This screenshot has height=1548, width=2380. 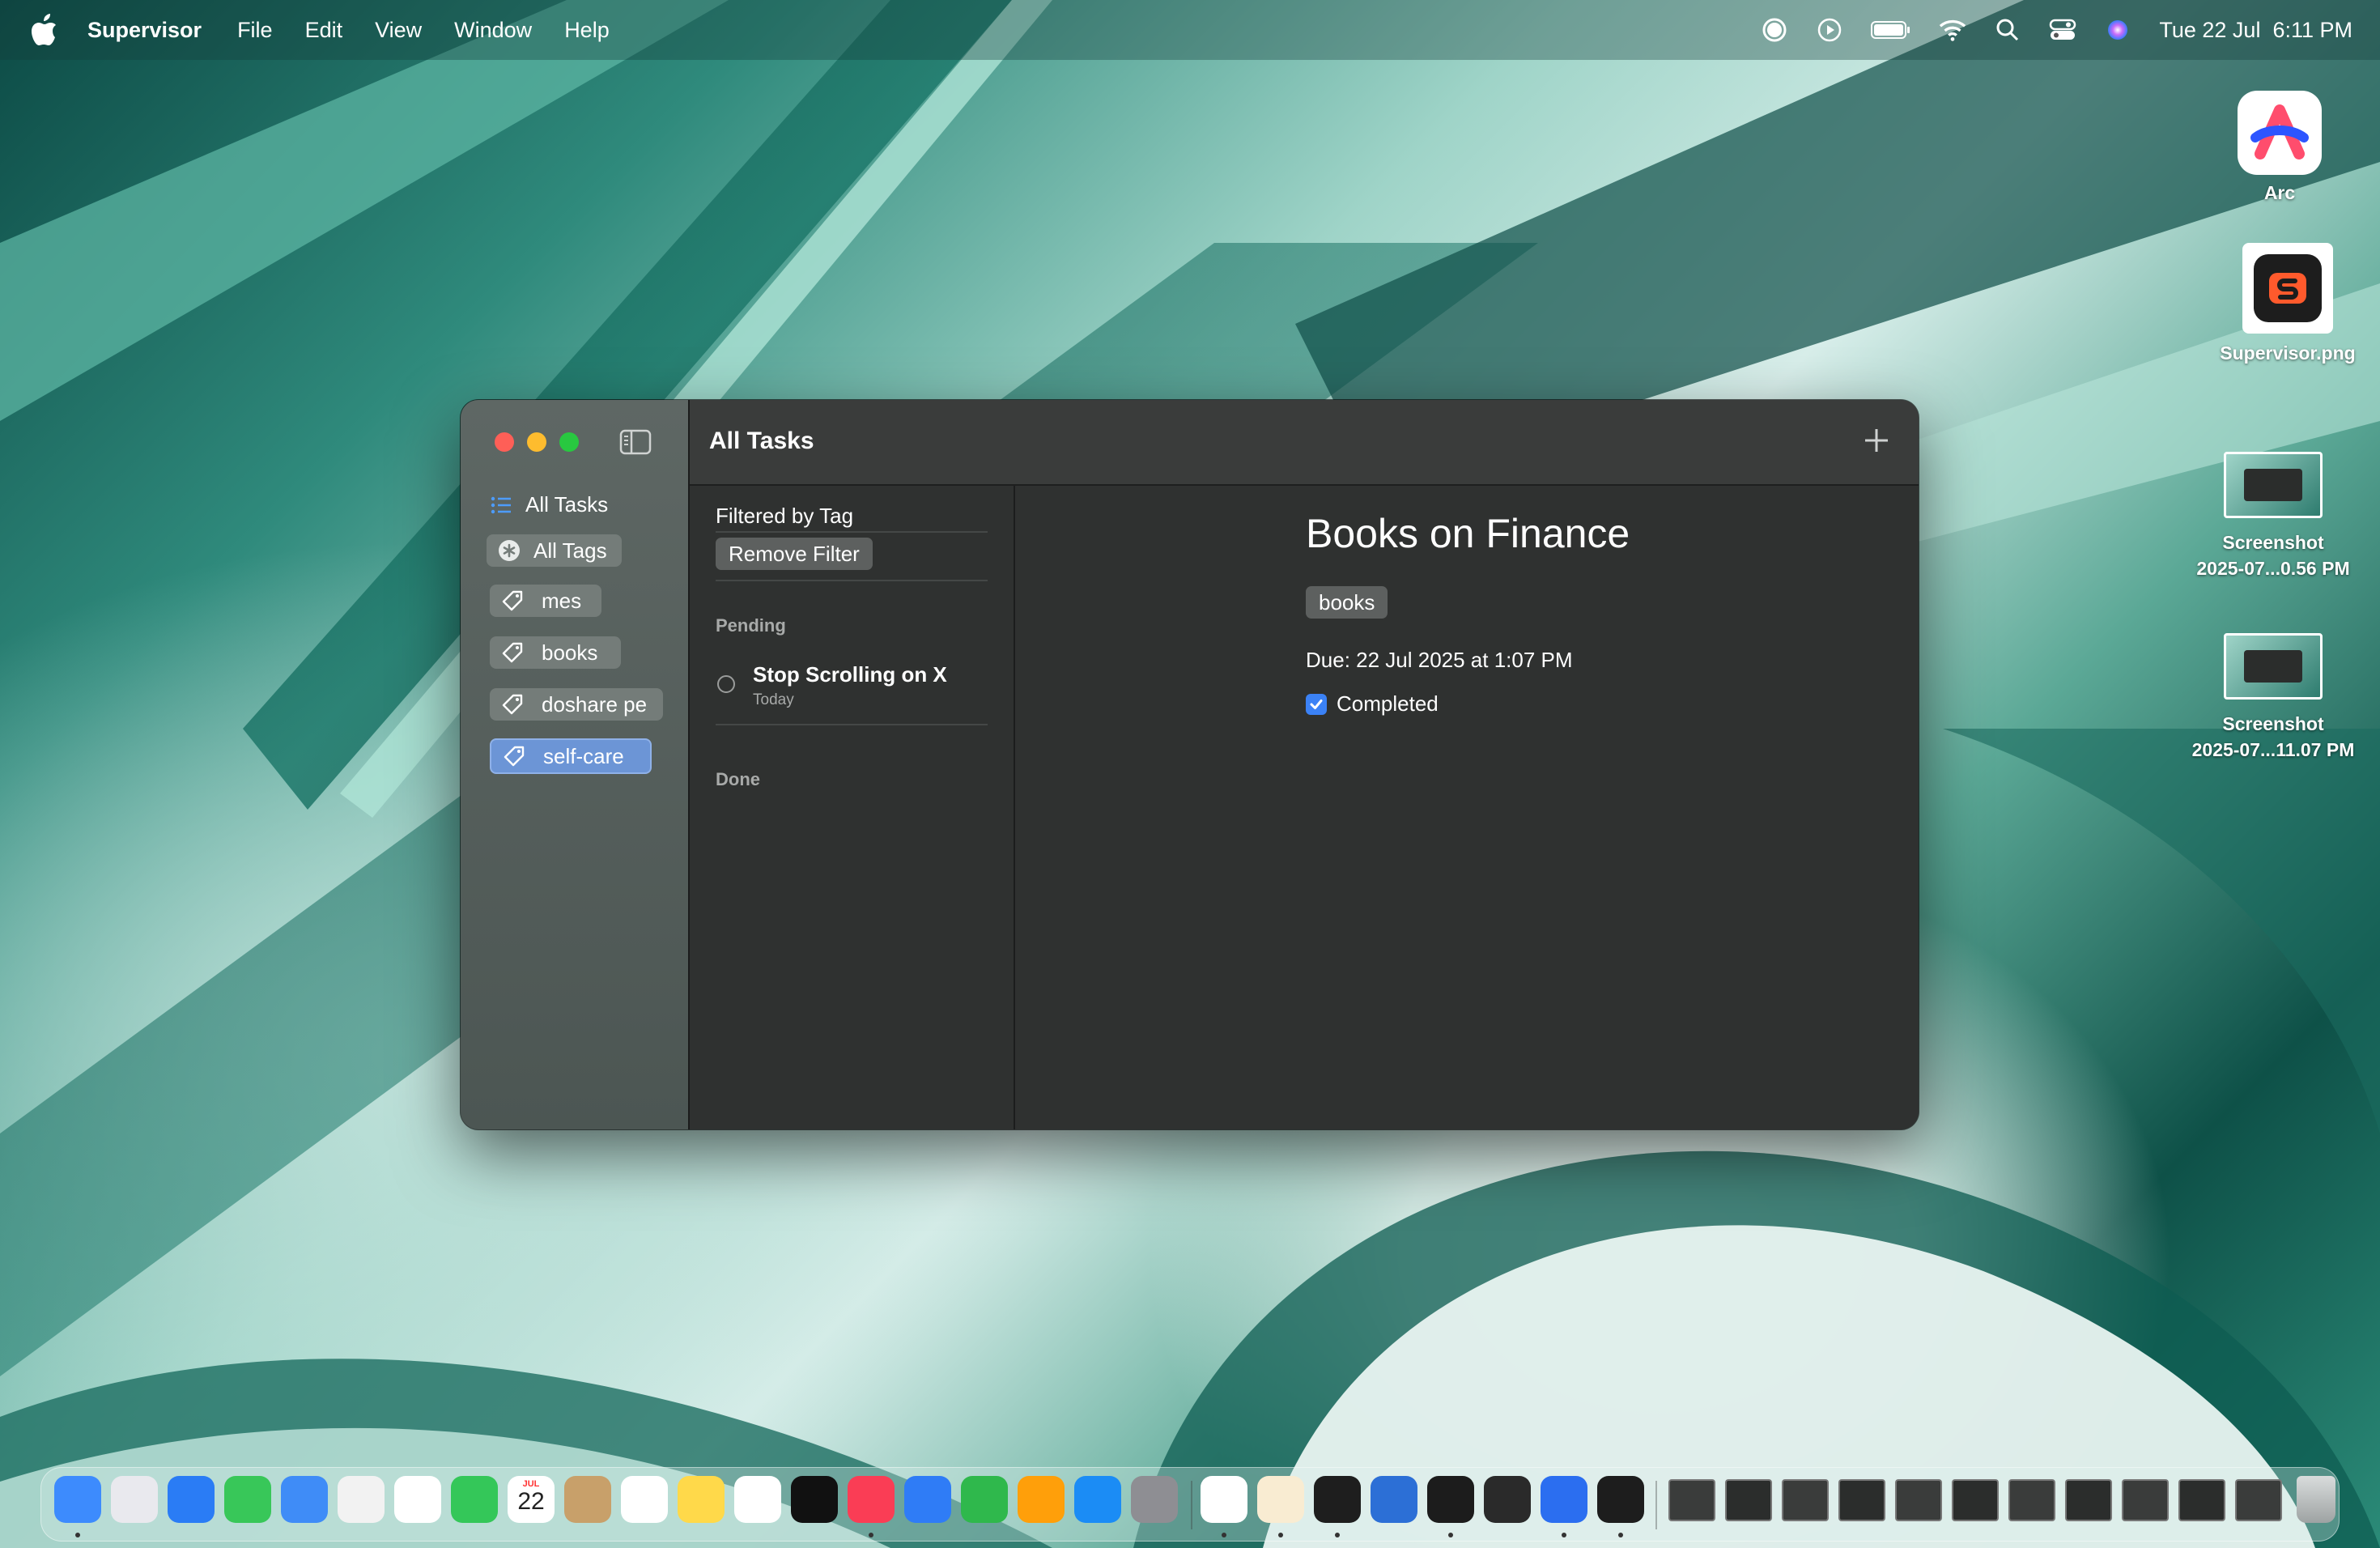 I want to click on messages-icon, so click(x=247, y=1499).